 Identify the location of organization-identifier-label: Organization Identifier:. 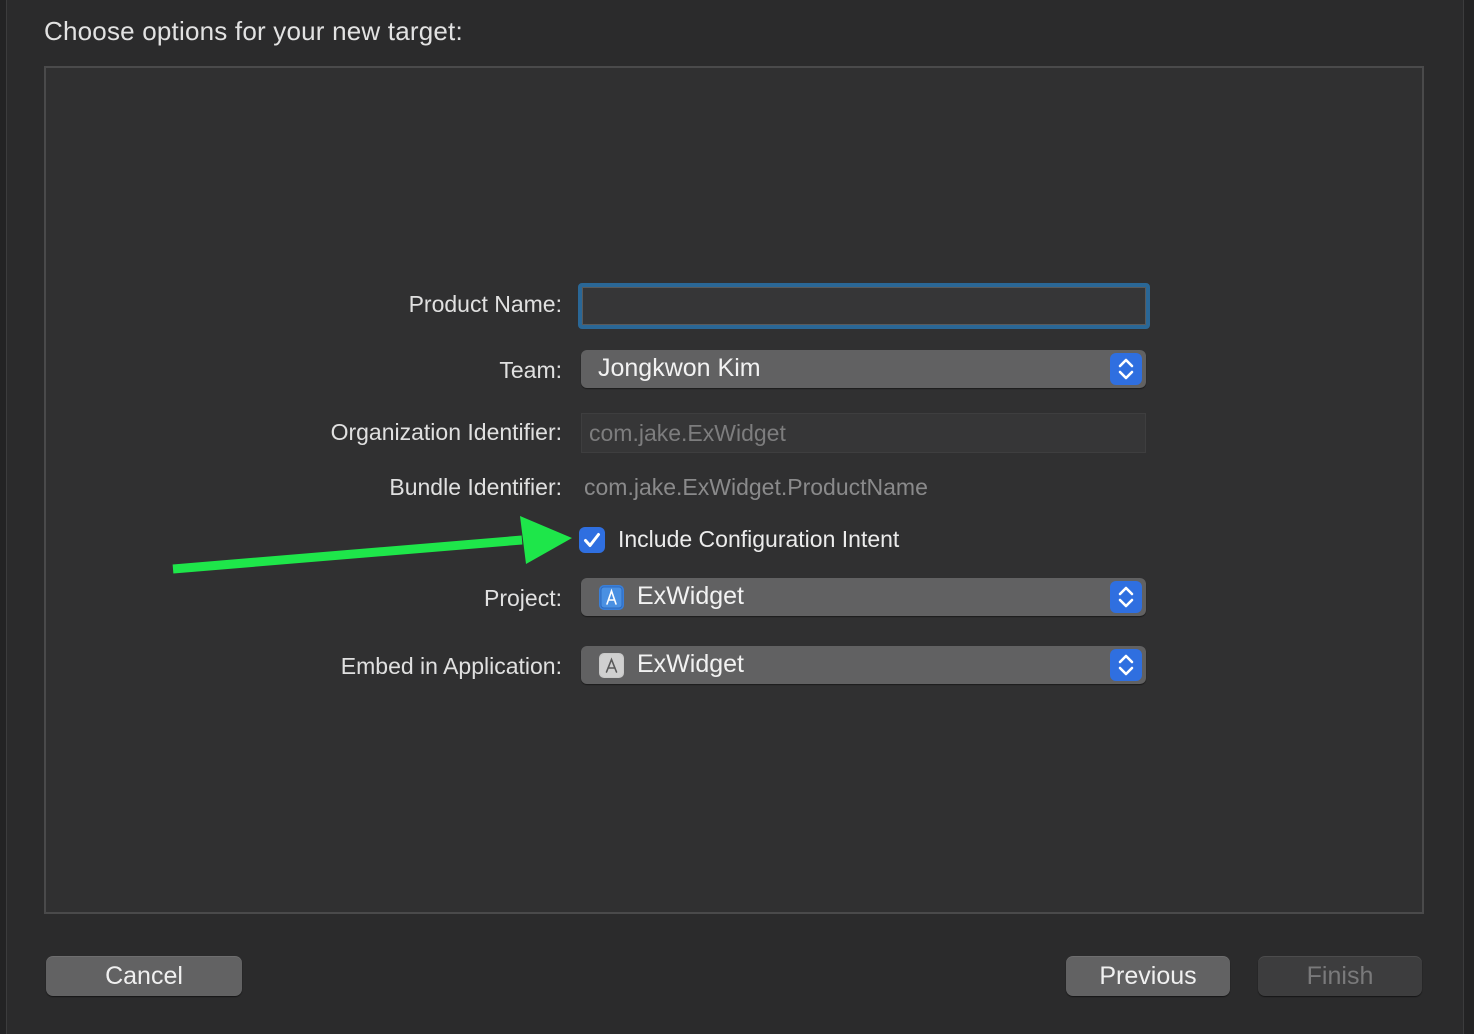
(446, 432).